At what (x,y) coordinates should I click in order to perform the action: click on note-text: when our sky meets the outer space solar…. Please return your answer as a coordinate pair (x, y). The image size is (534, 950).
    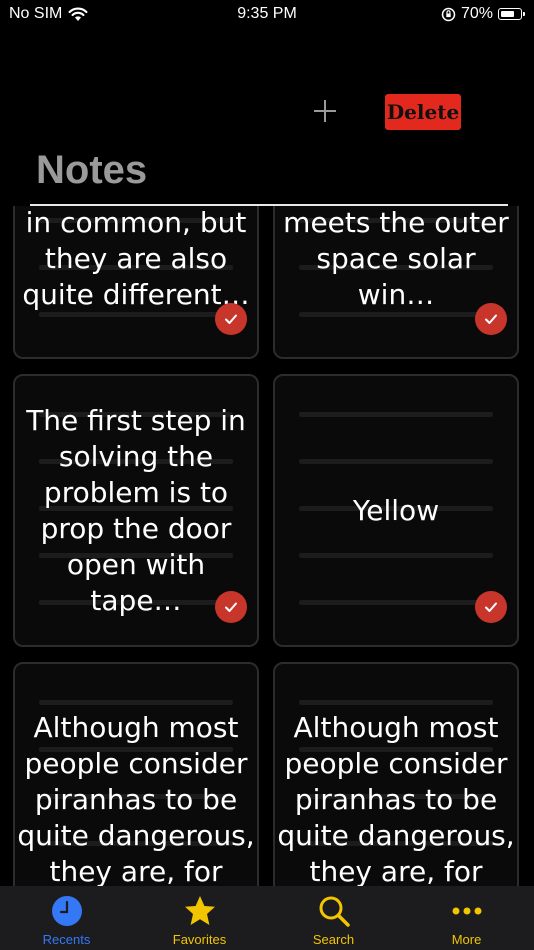
    Looking at the image, I should click on (396, 258).